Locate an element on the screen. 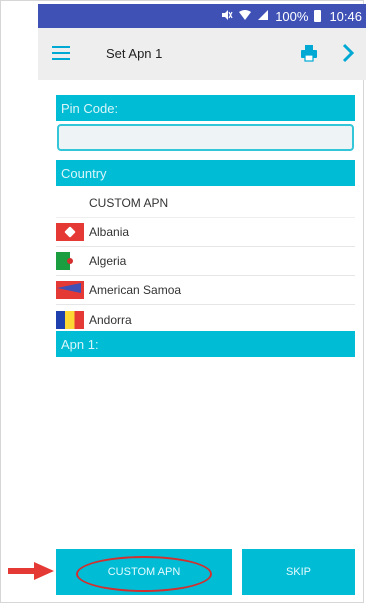 This screenshot has height=605, width=366. andorra-flag-icon is located at coordinates (70, 319).